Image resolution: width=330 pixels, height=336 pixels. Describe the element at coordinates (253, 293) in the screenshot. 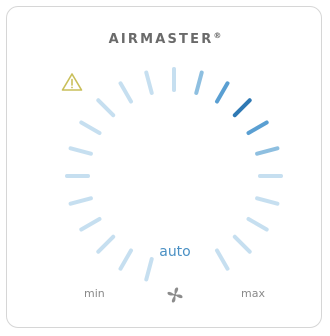

I see `max-label: max` at that location.